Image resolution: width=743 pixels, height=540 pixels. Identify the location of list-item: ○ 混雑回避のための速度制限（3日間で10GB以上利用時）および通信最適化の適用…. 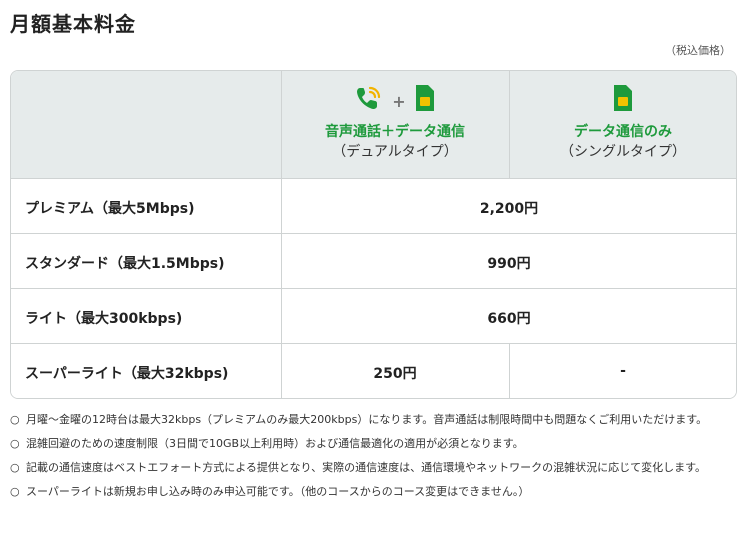
(372, 443).